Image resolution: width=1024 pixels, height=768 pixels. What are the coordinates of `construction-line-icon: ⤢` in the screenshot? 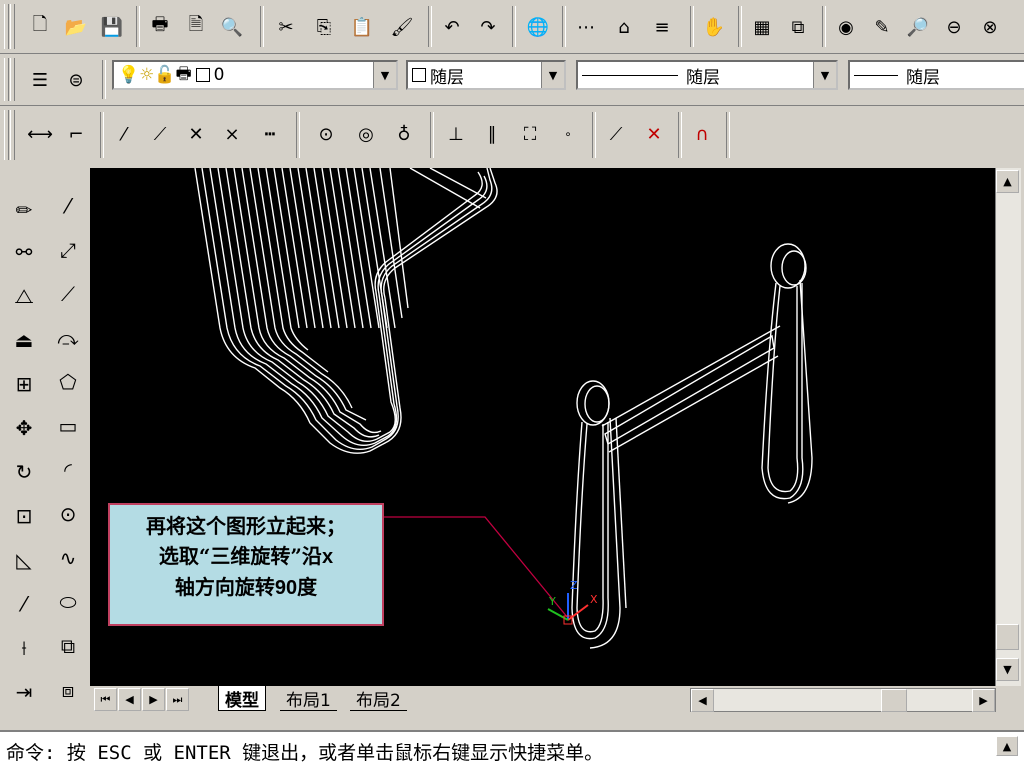 It's located at (68, 250).